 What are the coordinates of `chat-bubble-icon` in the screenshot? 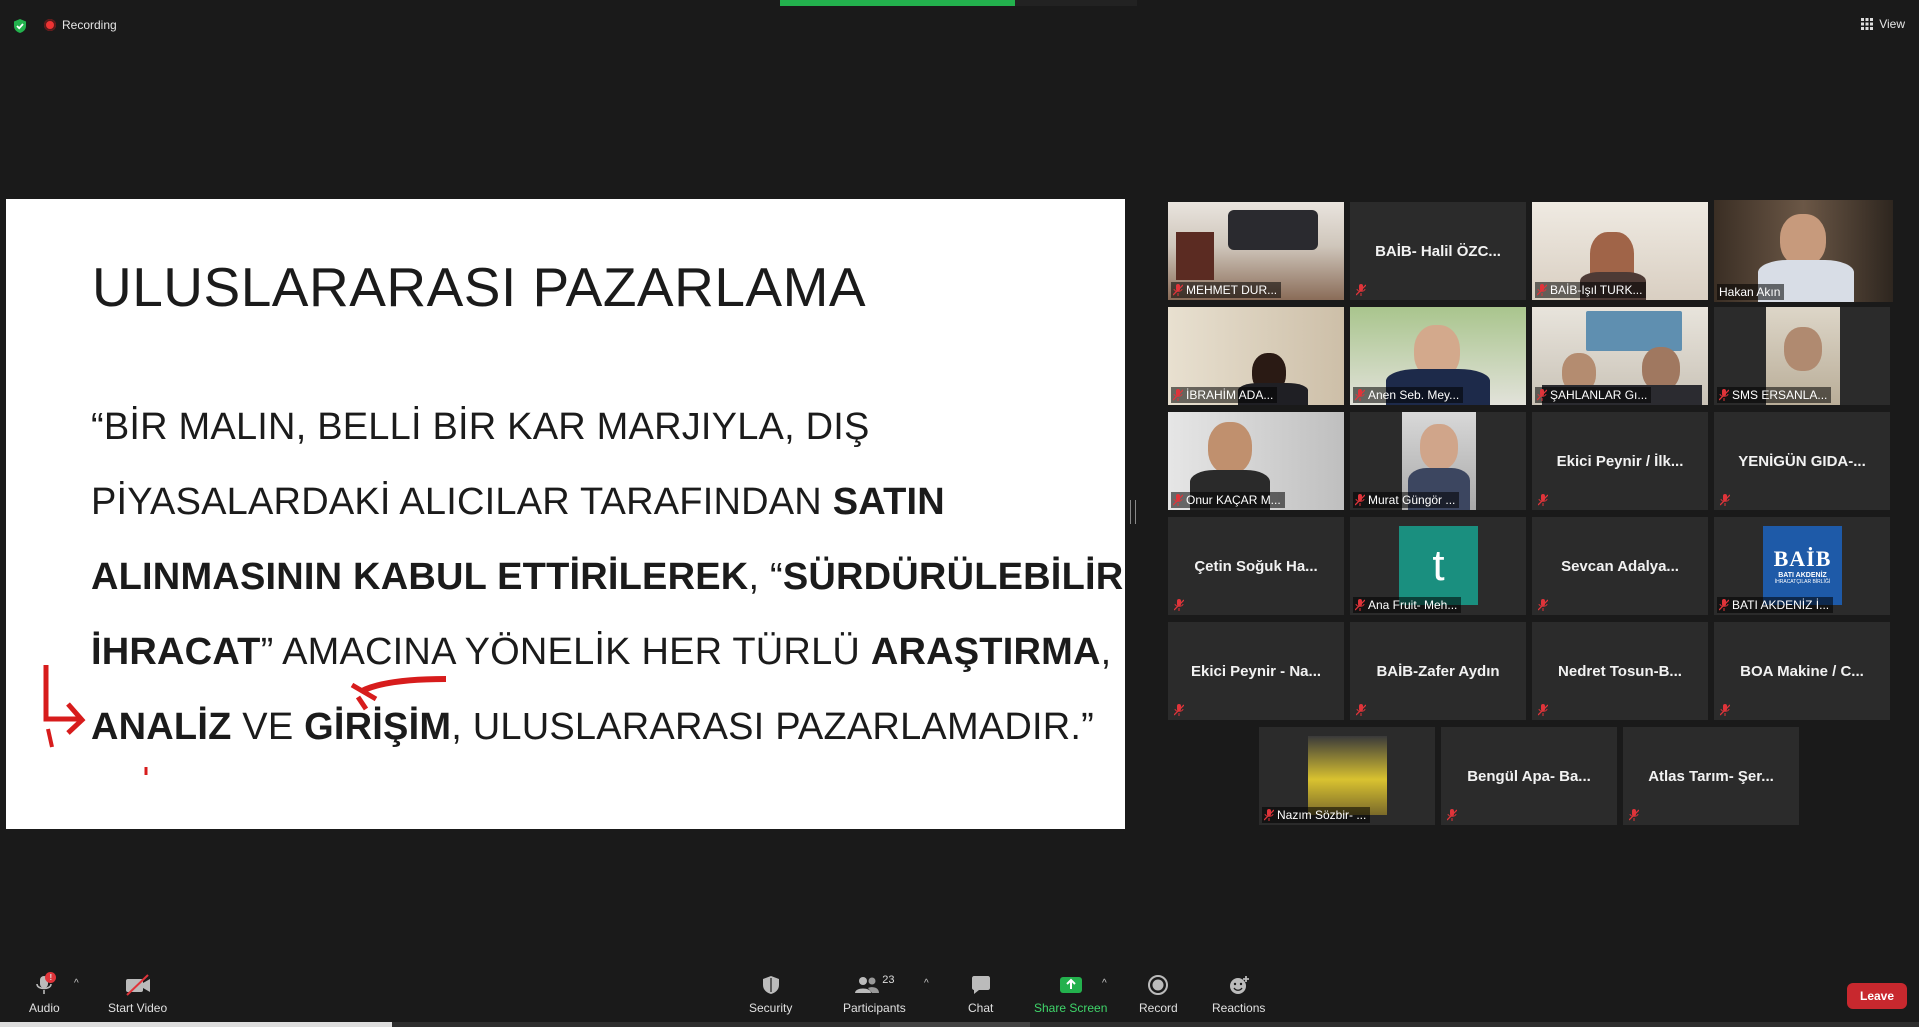 It's located at (980, 985).